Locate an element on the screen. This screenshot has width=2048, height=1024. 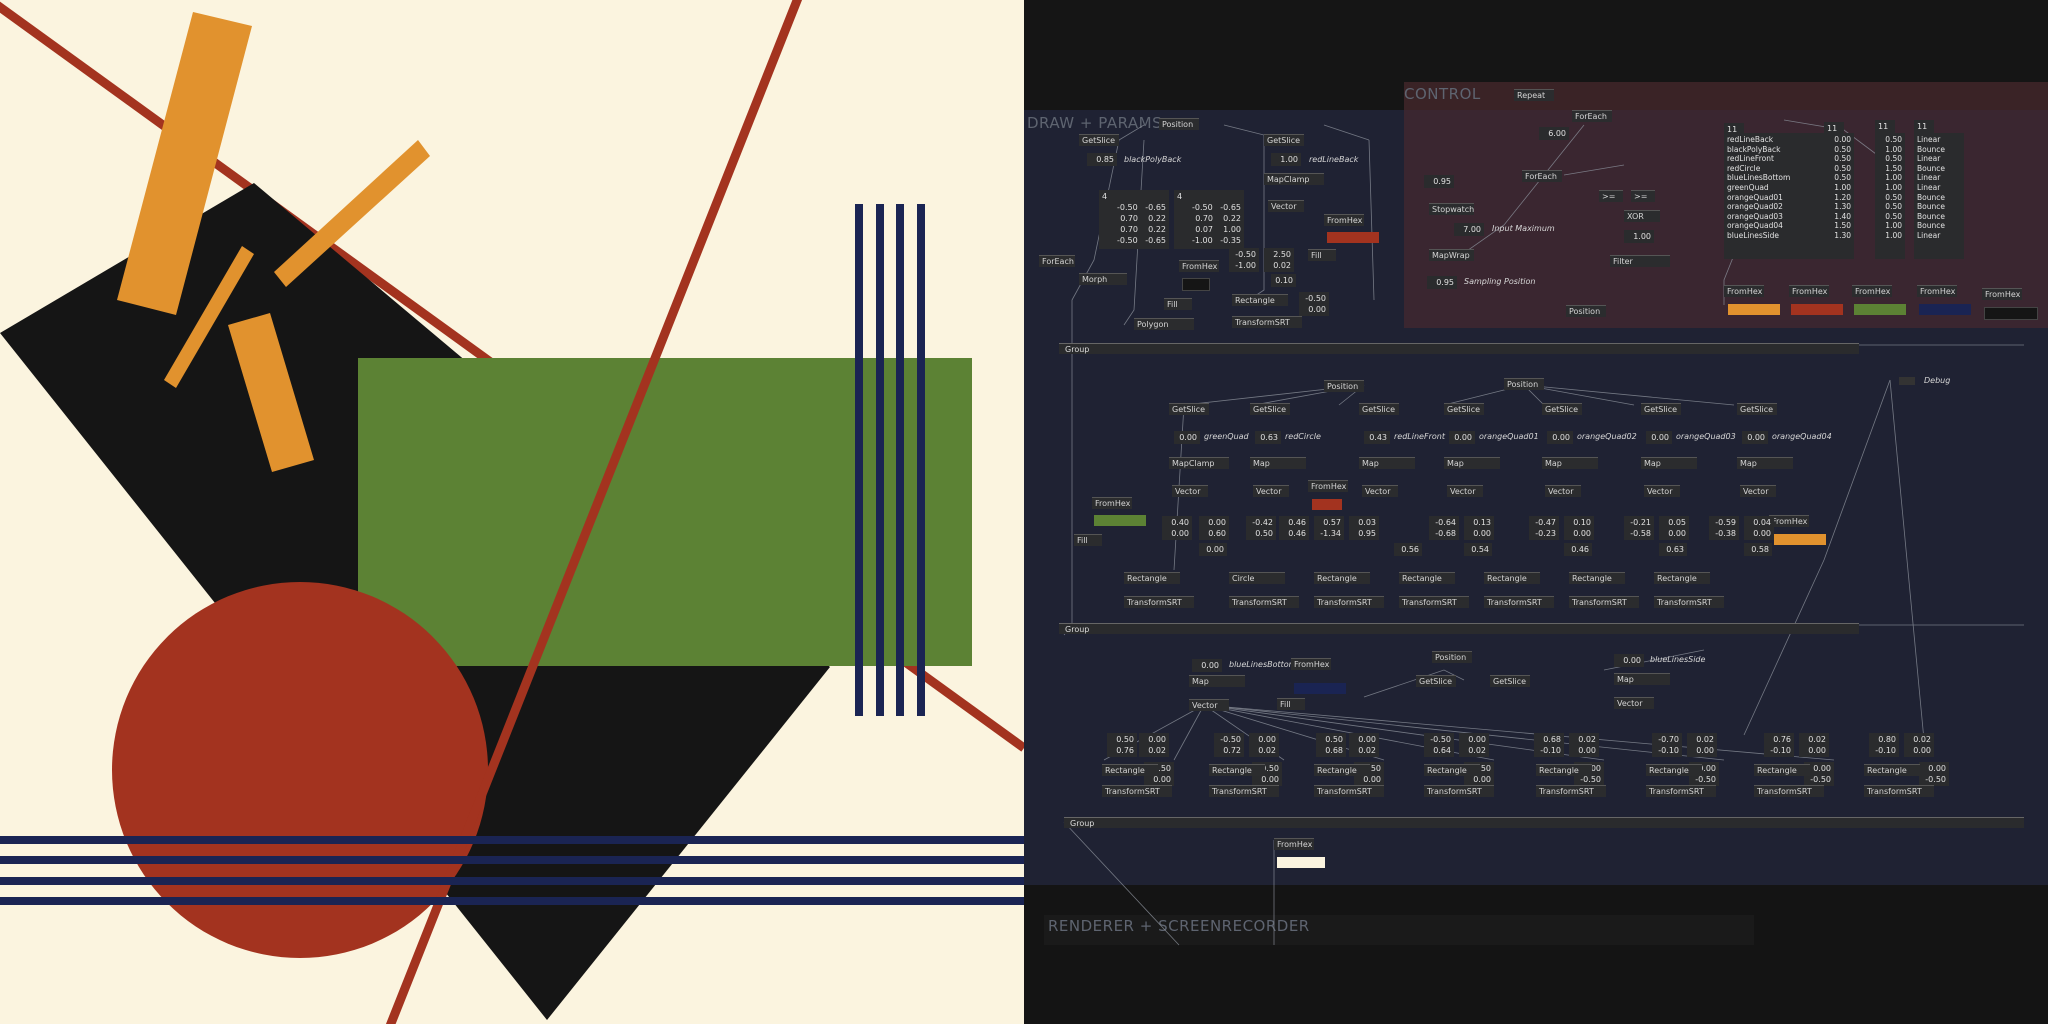
fill-node-mid: Fill is located at coordinates (1088, 540).